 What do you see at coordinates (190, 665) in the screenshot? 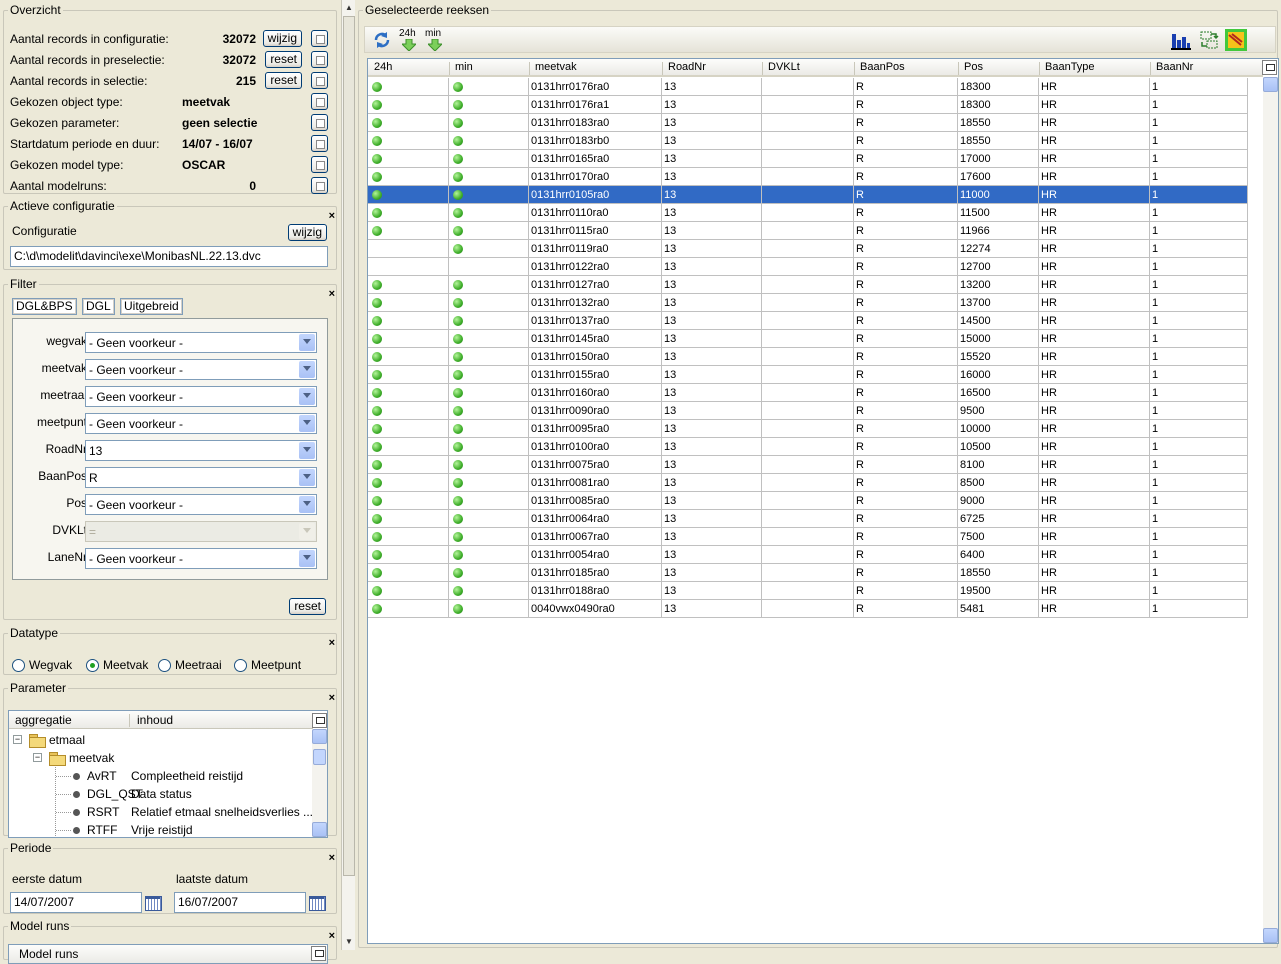
I see `radio-meetraai: Meetraai` at bounding box center [190, 665].